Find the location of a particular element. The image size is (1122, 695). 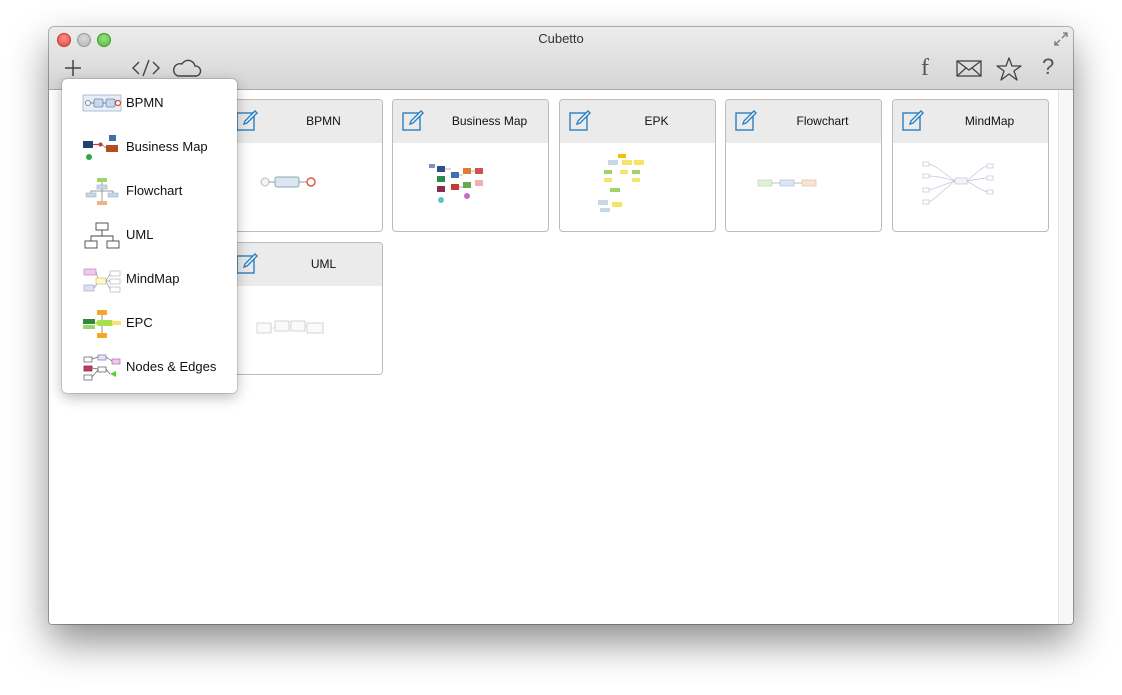

document-card: MindMap is located at coordinates (970, 165).